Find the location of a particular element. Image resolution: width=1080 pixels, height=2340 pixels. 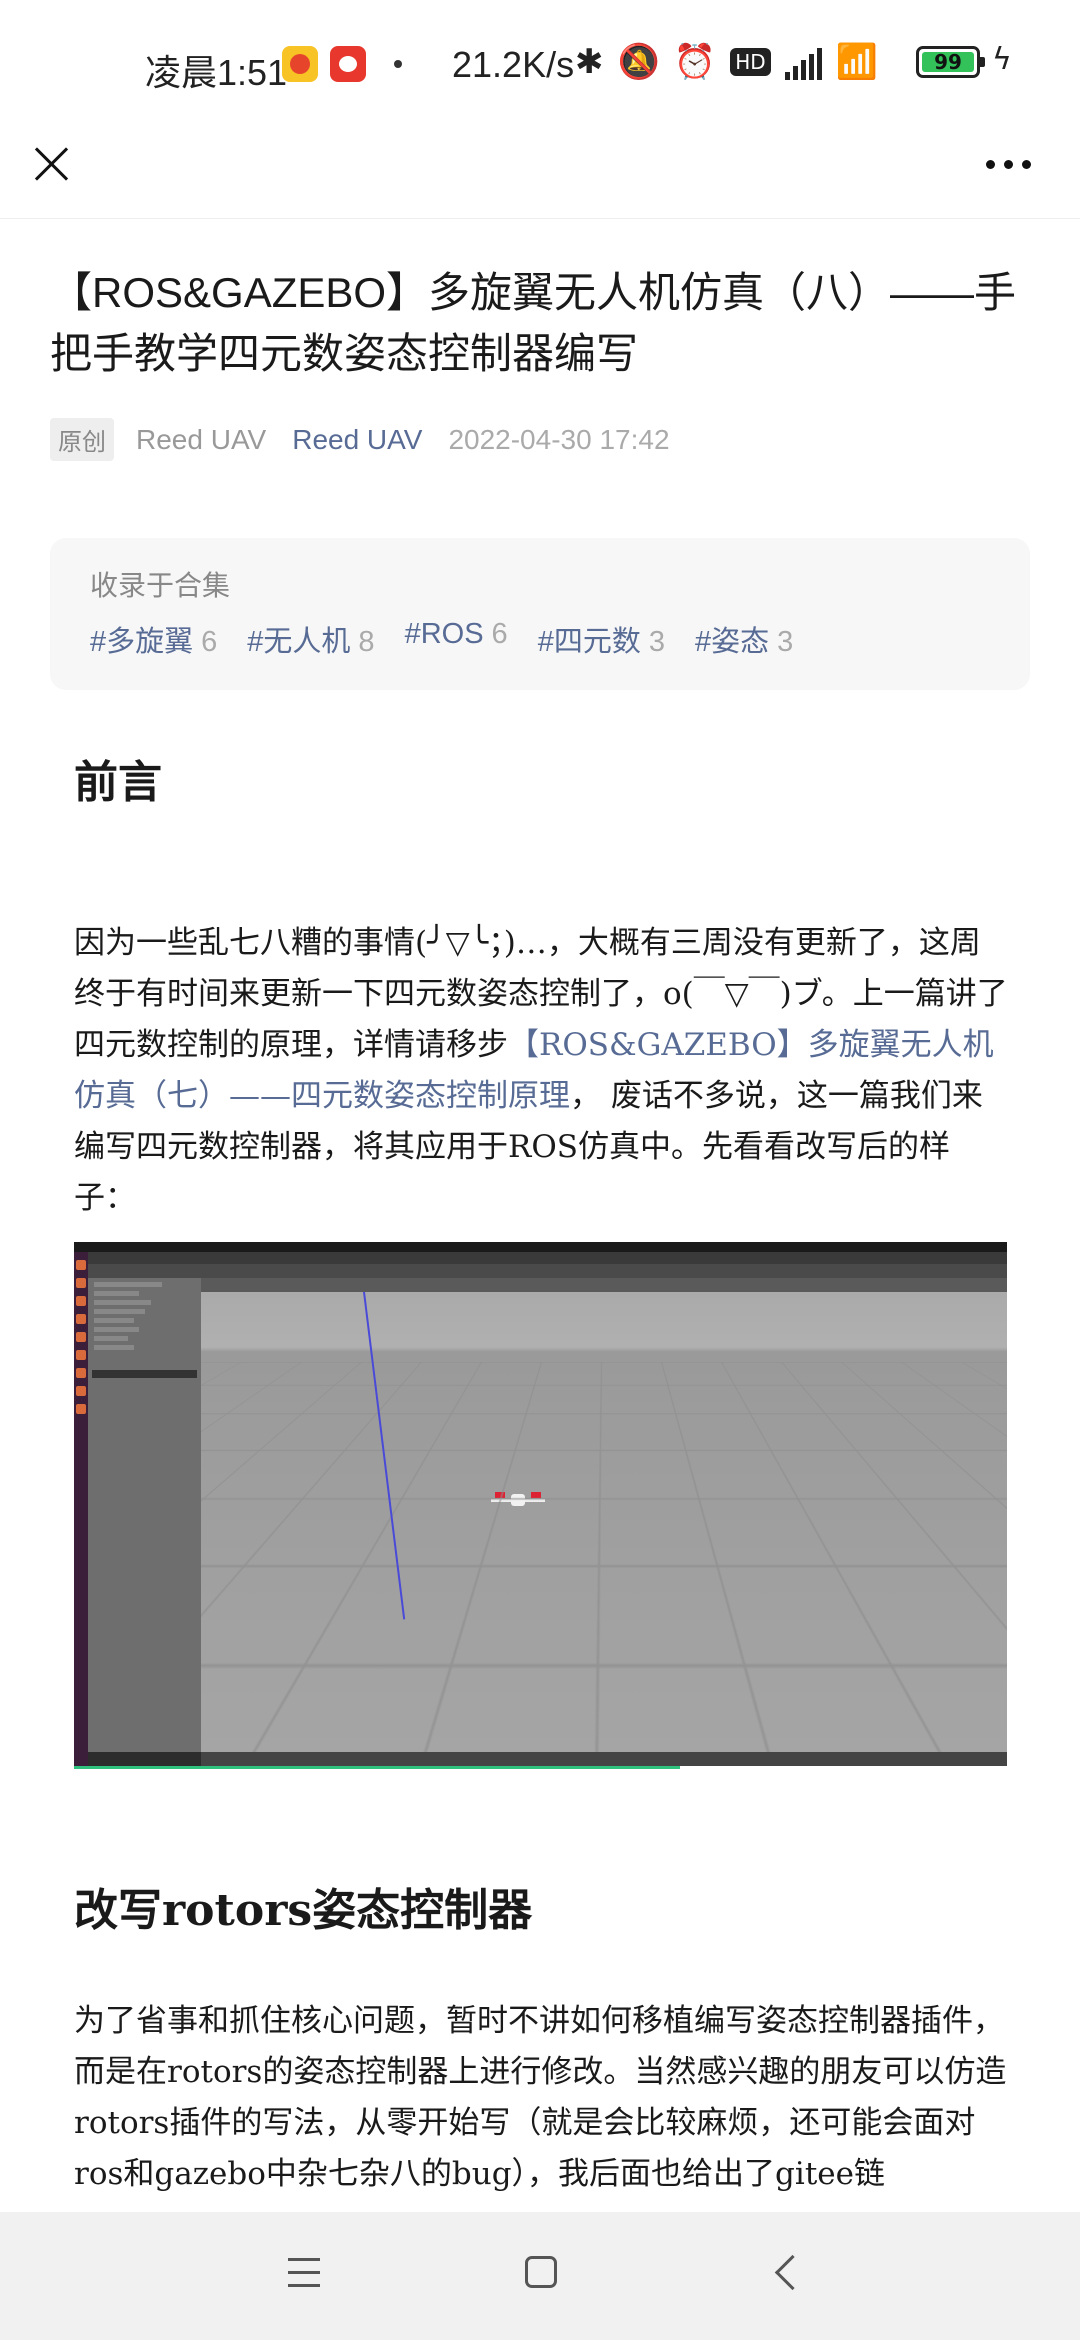

app-notification-icon is located at coordinates (300, 64).